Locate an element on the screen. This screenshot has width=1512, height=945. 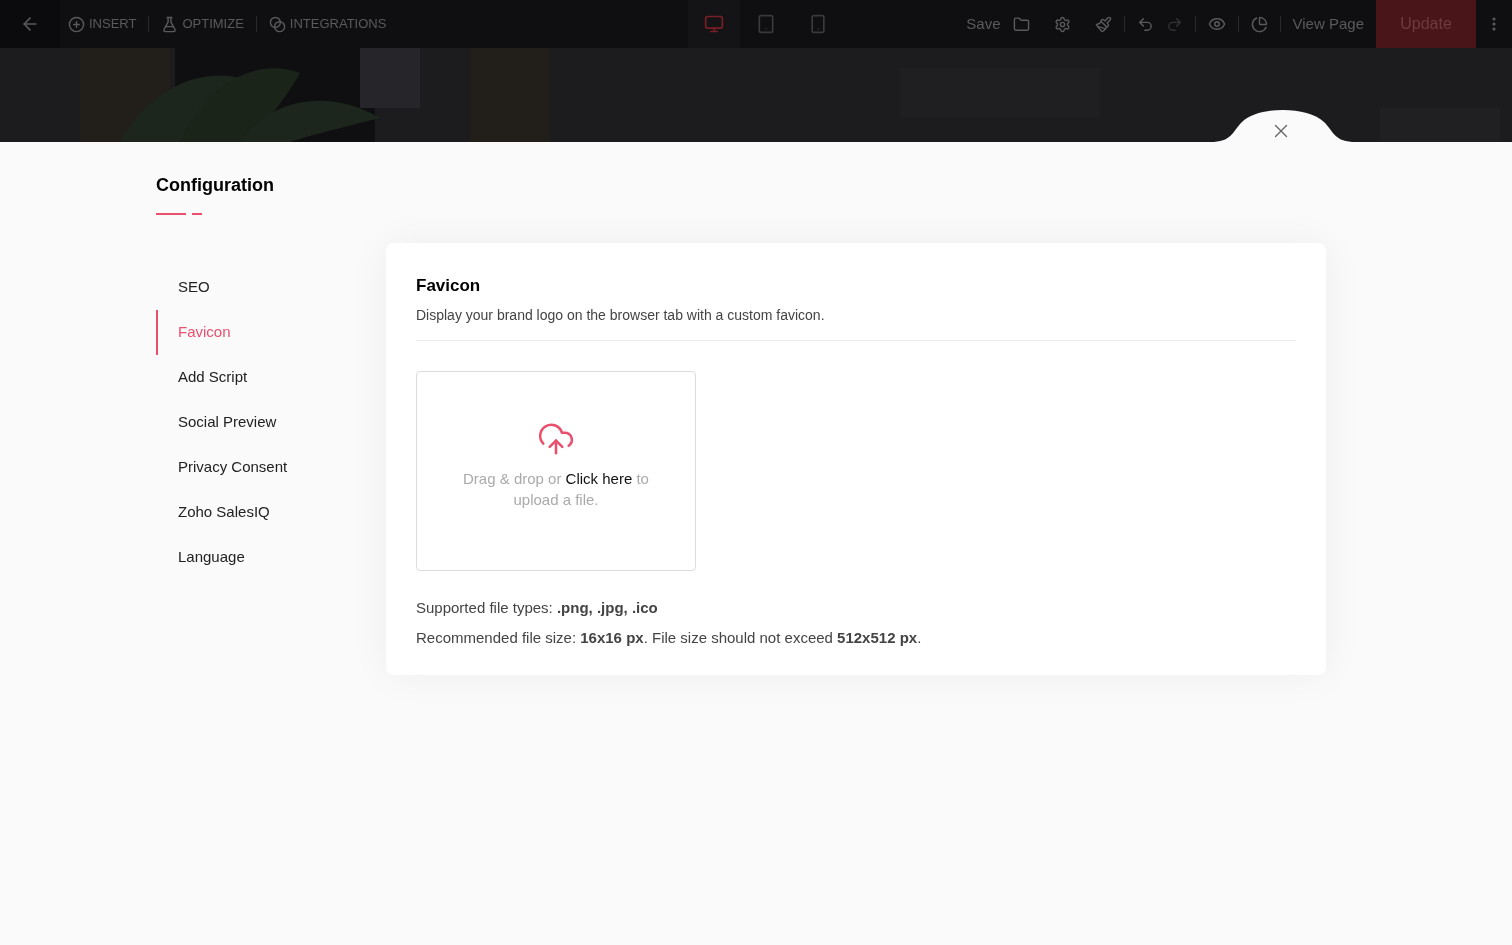
card-title: Favicon is located at coordinates (449, 286).